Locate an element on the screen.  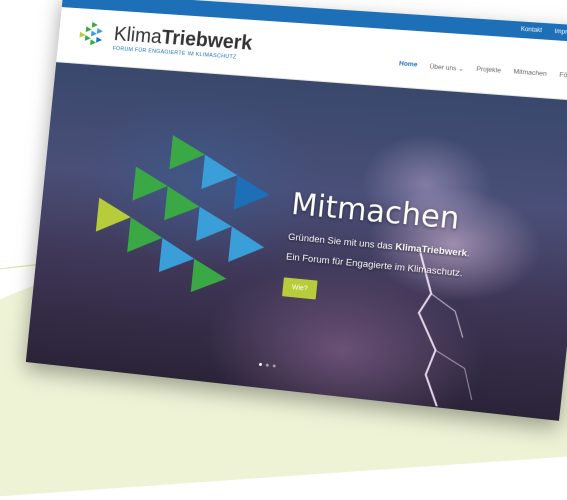
hero-line-1-bold: KlimaTriebwerk is located at coordinates (431, 250).